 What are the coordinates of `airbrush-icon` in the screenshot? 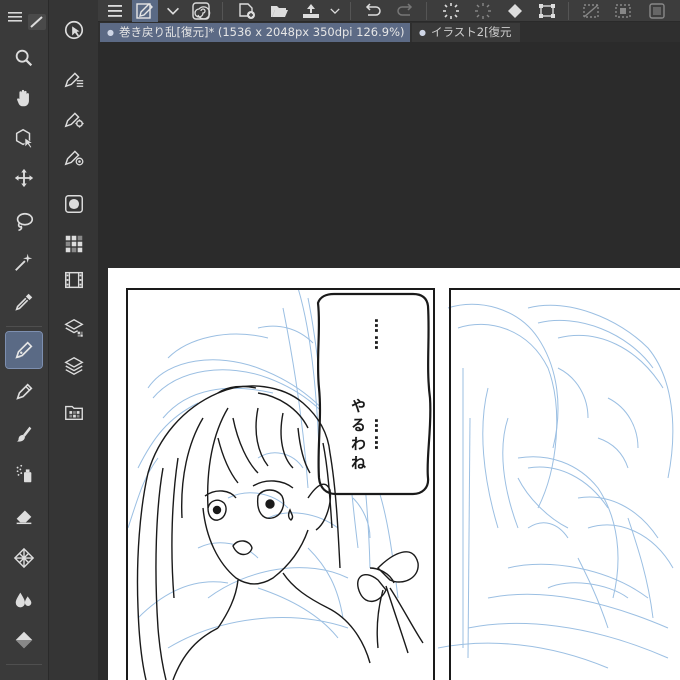 It's located at (24, 474).